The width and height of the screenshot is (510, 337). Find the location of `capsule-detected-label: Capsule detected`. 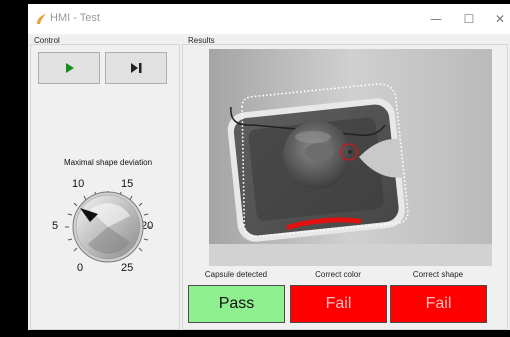

capsule-detected-label: Capsule detected is located at coordinates (236, 274).